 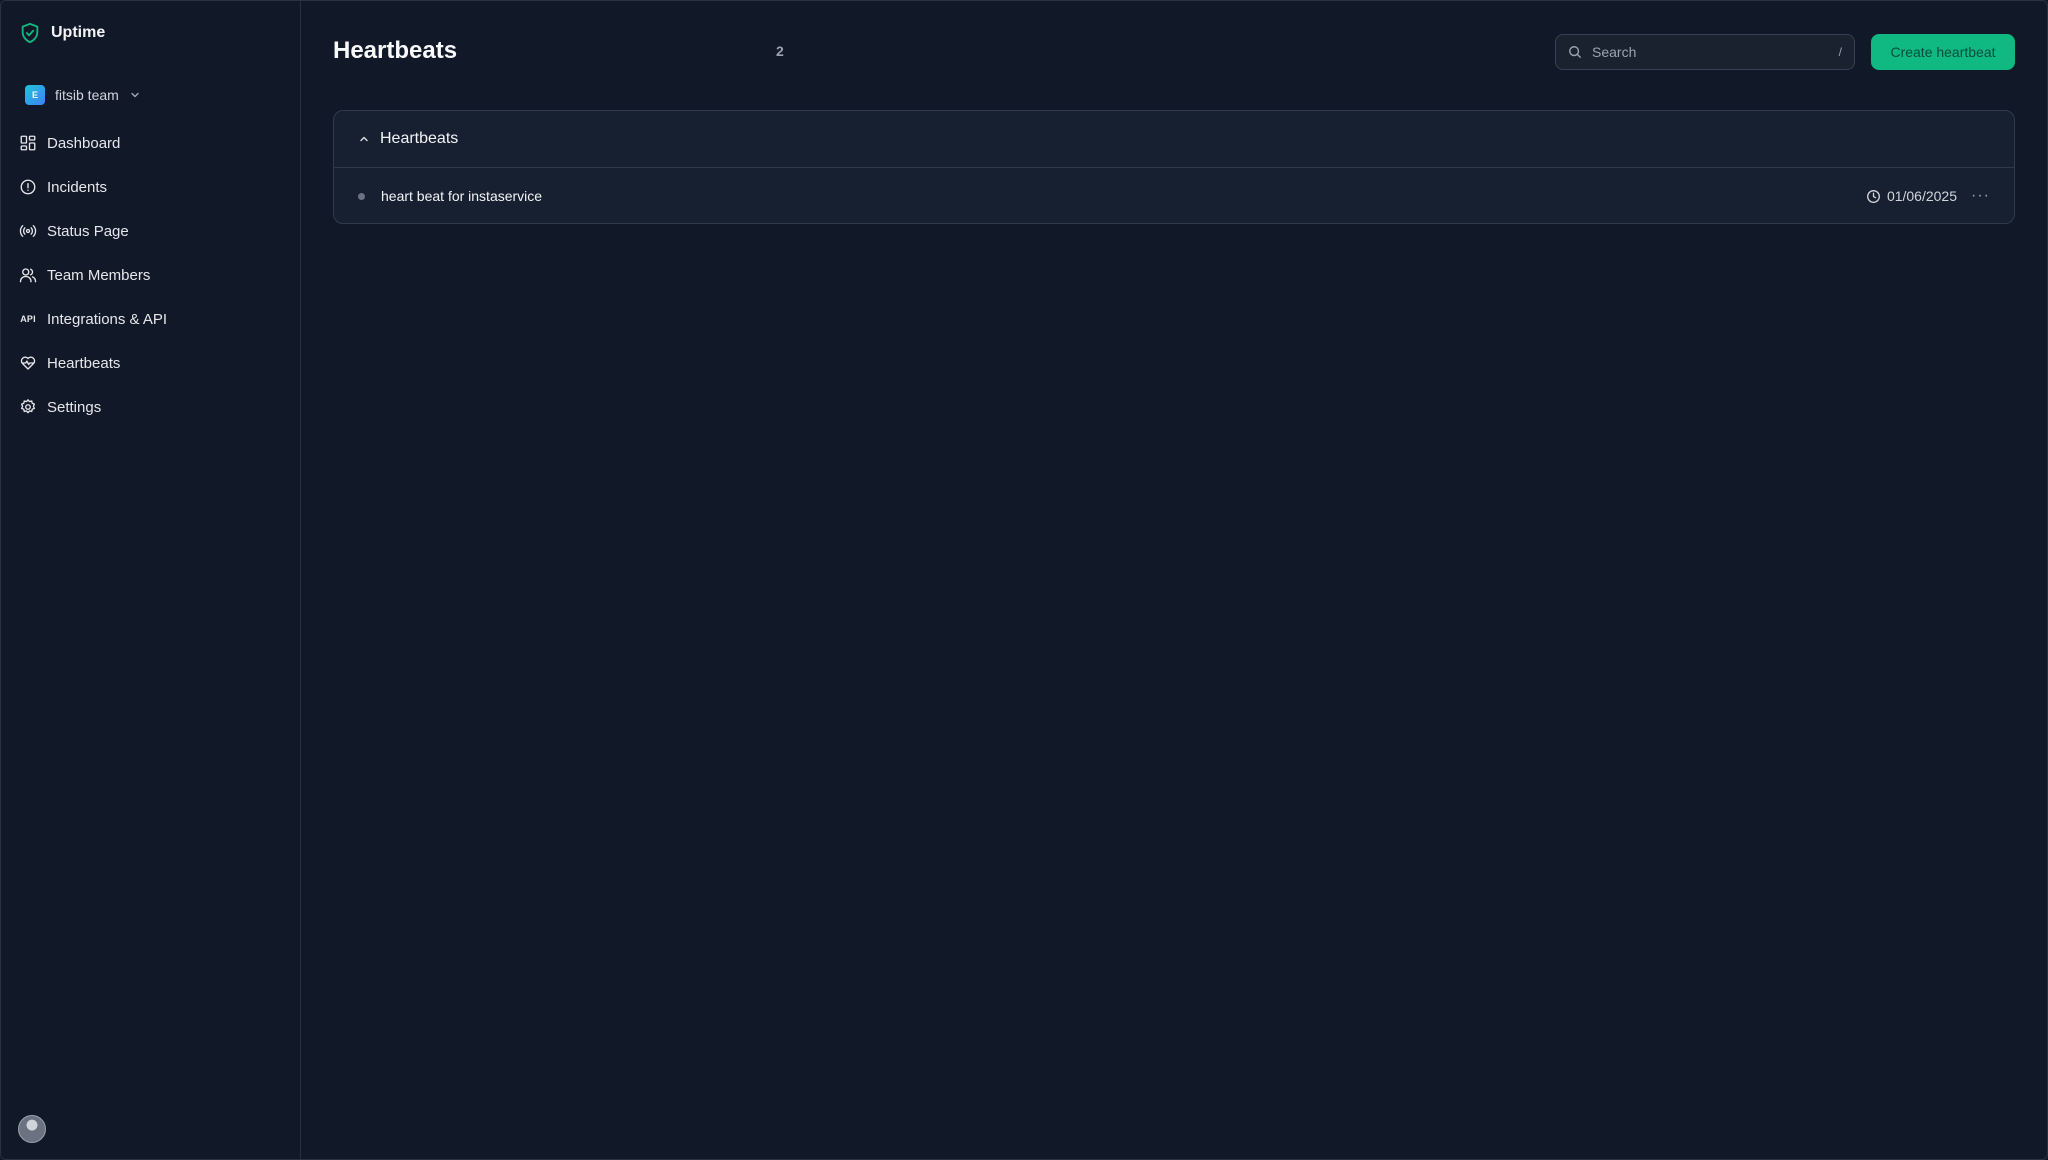 I want to click on heartbeat-name: heart beat for instaservice, so click(x=1123, y=196).